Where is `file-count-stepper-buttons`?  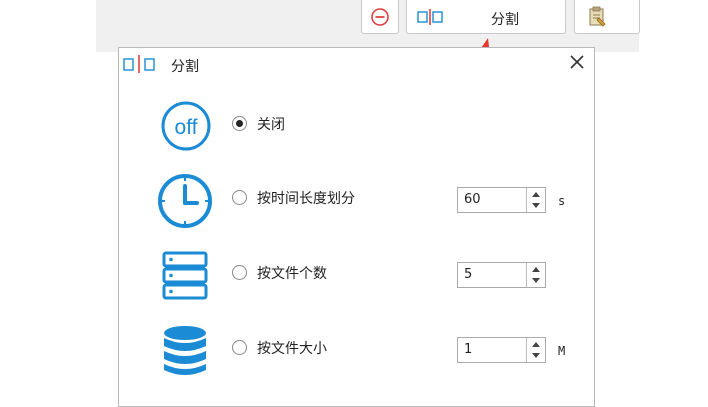
file-count-stepper-buttons is located at coordinates (535, 275).